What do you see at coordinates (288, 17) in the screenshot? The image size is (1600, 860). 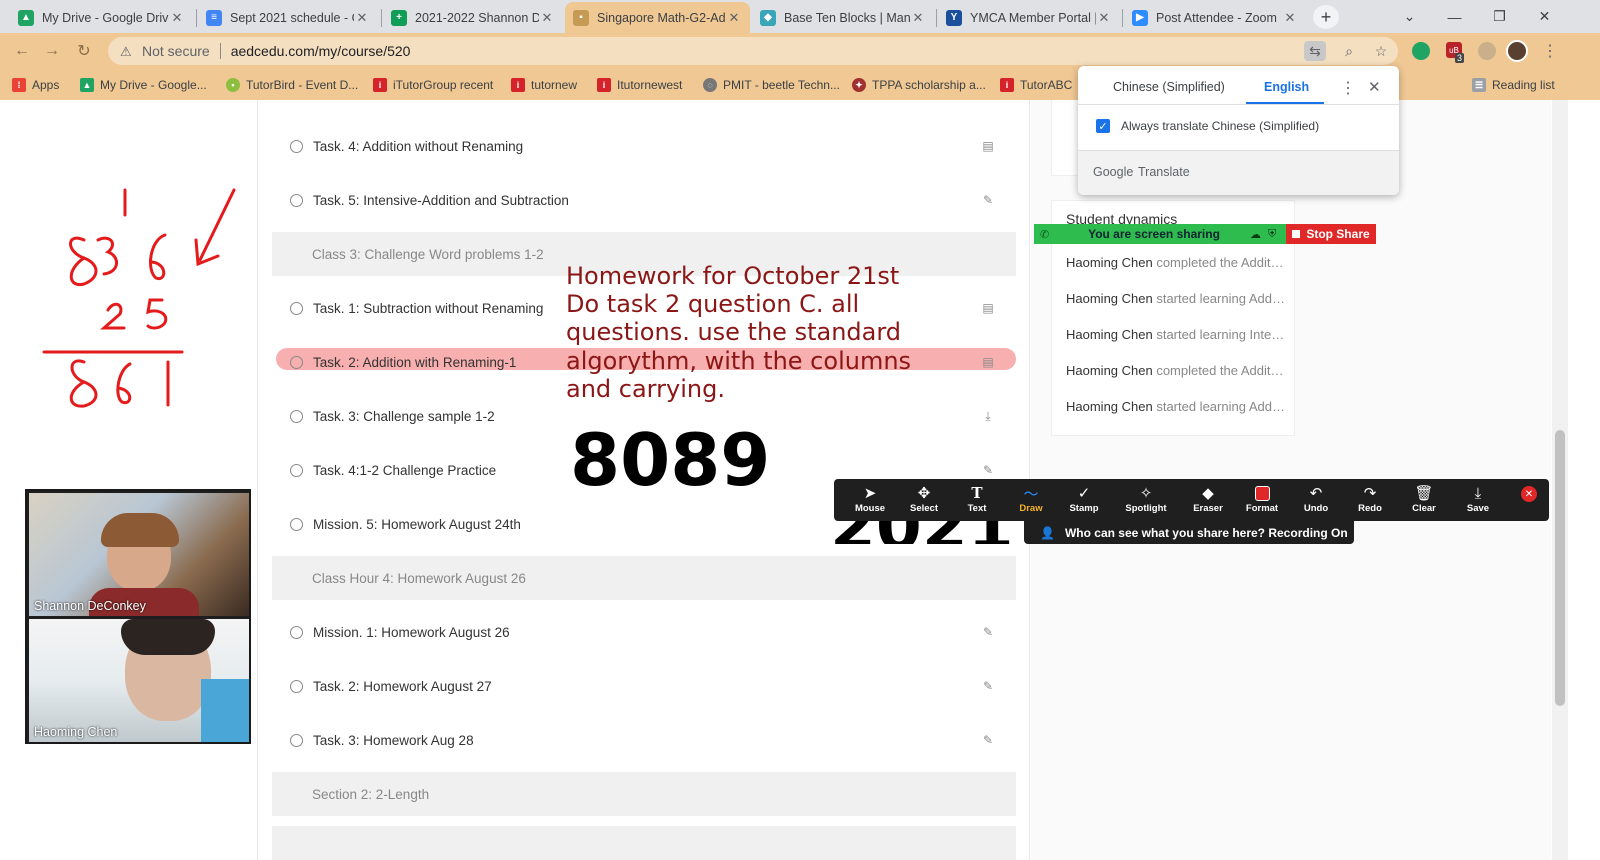 I see `tab-sept-schedule: ≡ Sept 2021 schedule - Google Docs ✕` at bounding box center [288, 17].